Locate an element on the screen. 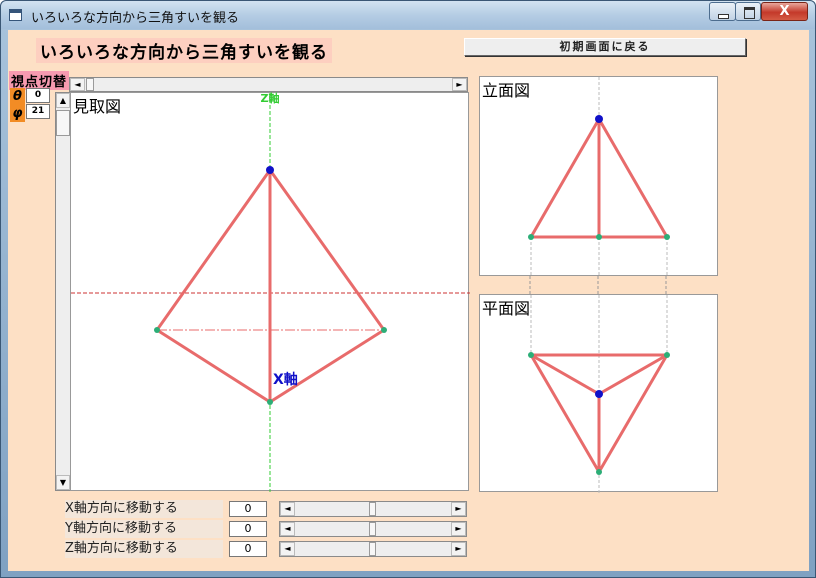 The height and width of the screenshot is (578, 816). elevation-drawing is located at coordinates (599, 177).